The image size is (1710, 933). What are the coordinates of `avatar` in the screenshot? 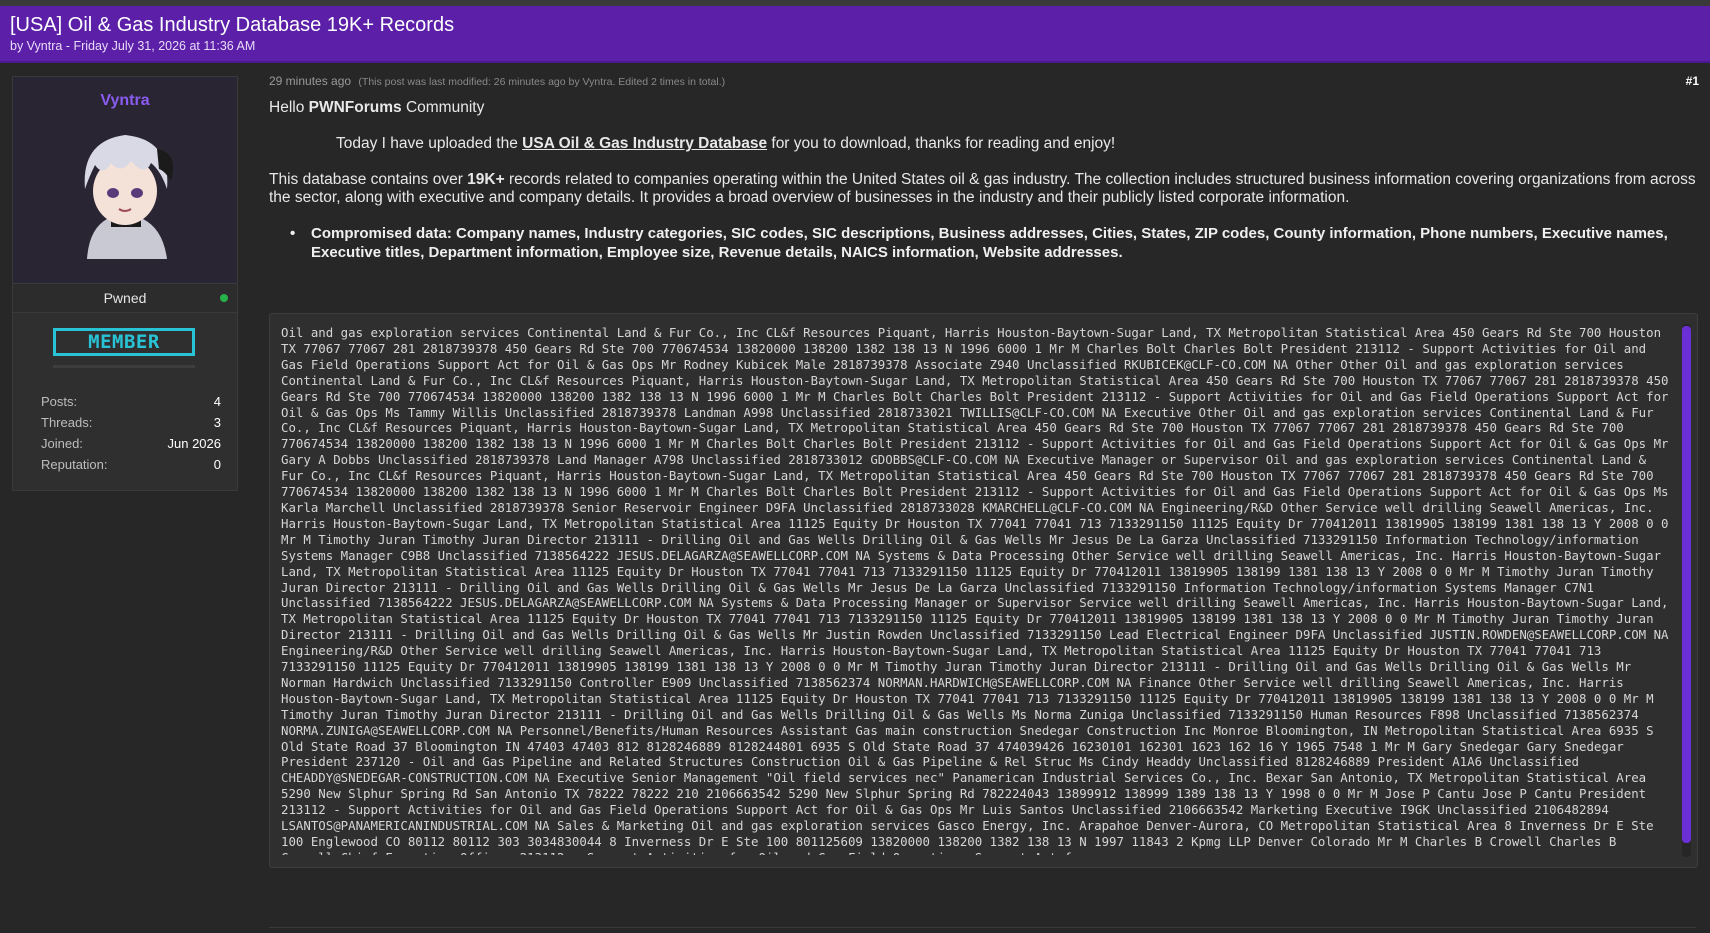 It's located at (125, 189).